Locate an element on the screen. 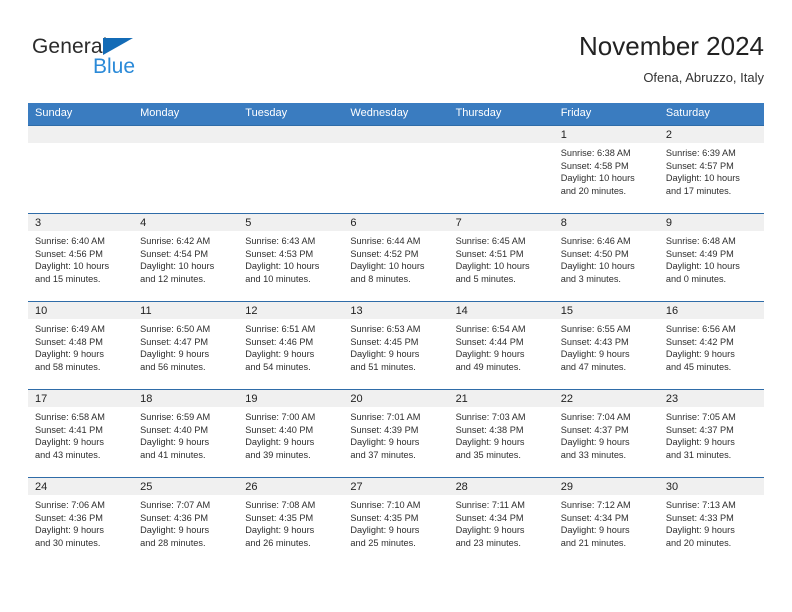 The height and width of the screenshot is (612, 792). weekday-header-tuesday: Tuesday is located at coordinates (291, 114).